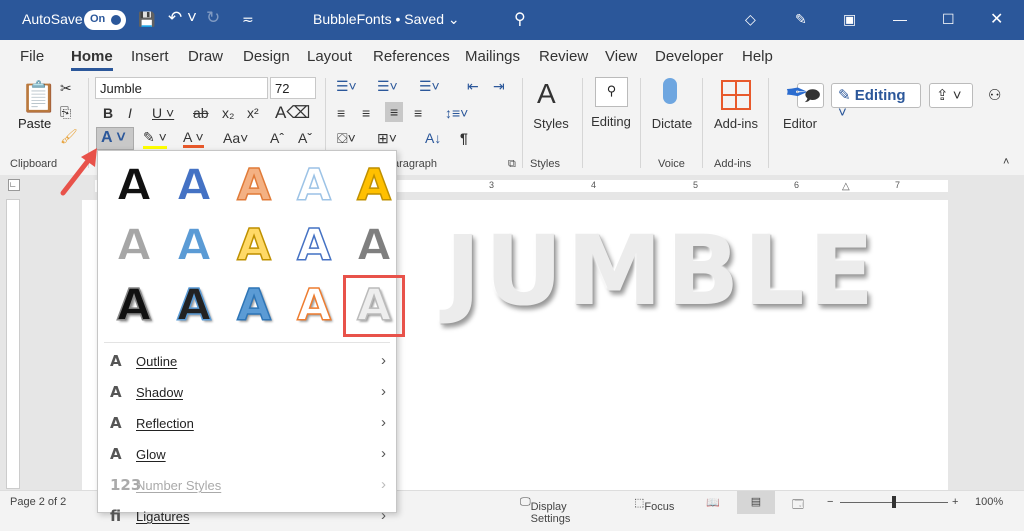 This screenshot has height=531, width=1024. What do you see at coordinates (134, 186) in the screenshot?
I see `text-effect-style-1: A` at bounding box center [134, 186].